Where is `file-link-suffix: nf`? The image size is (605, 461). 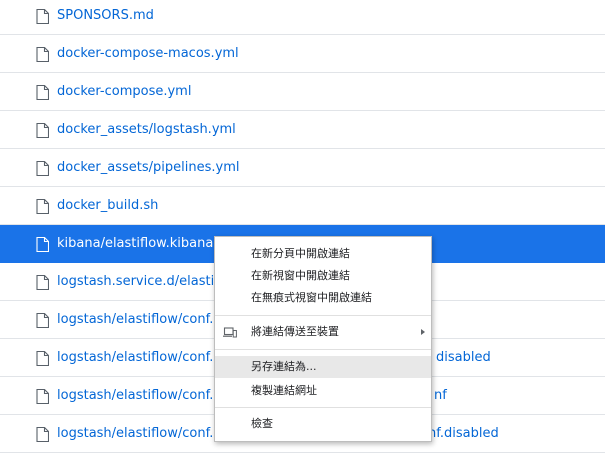
file-link-suffix: nf is located at coordinates (440, 395).